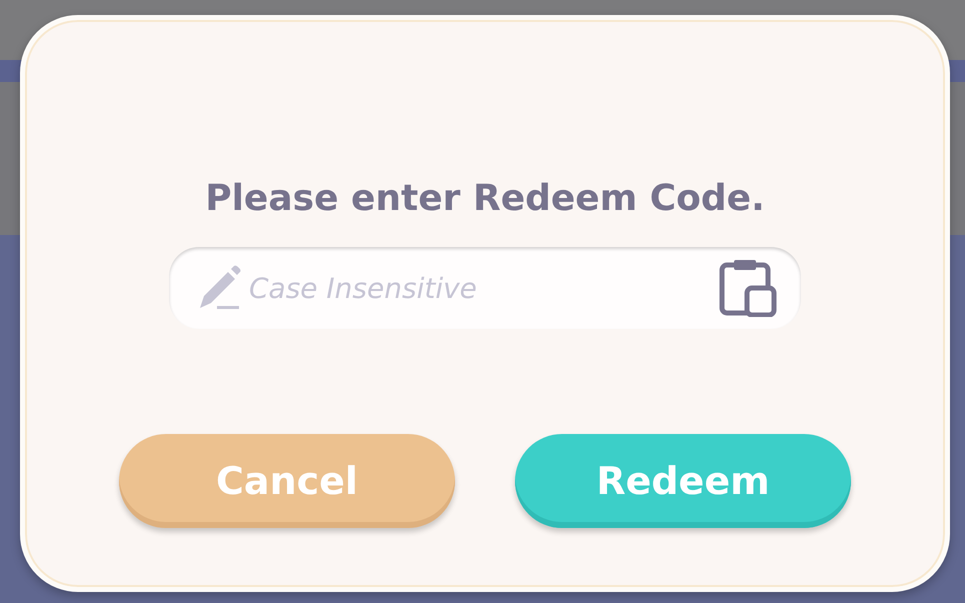 Image resolution: width=965 pixels, height=603 pixels. I want to click on redeem-code-field: Case Insensitive, so click(485, 288).